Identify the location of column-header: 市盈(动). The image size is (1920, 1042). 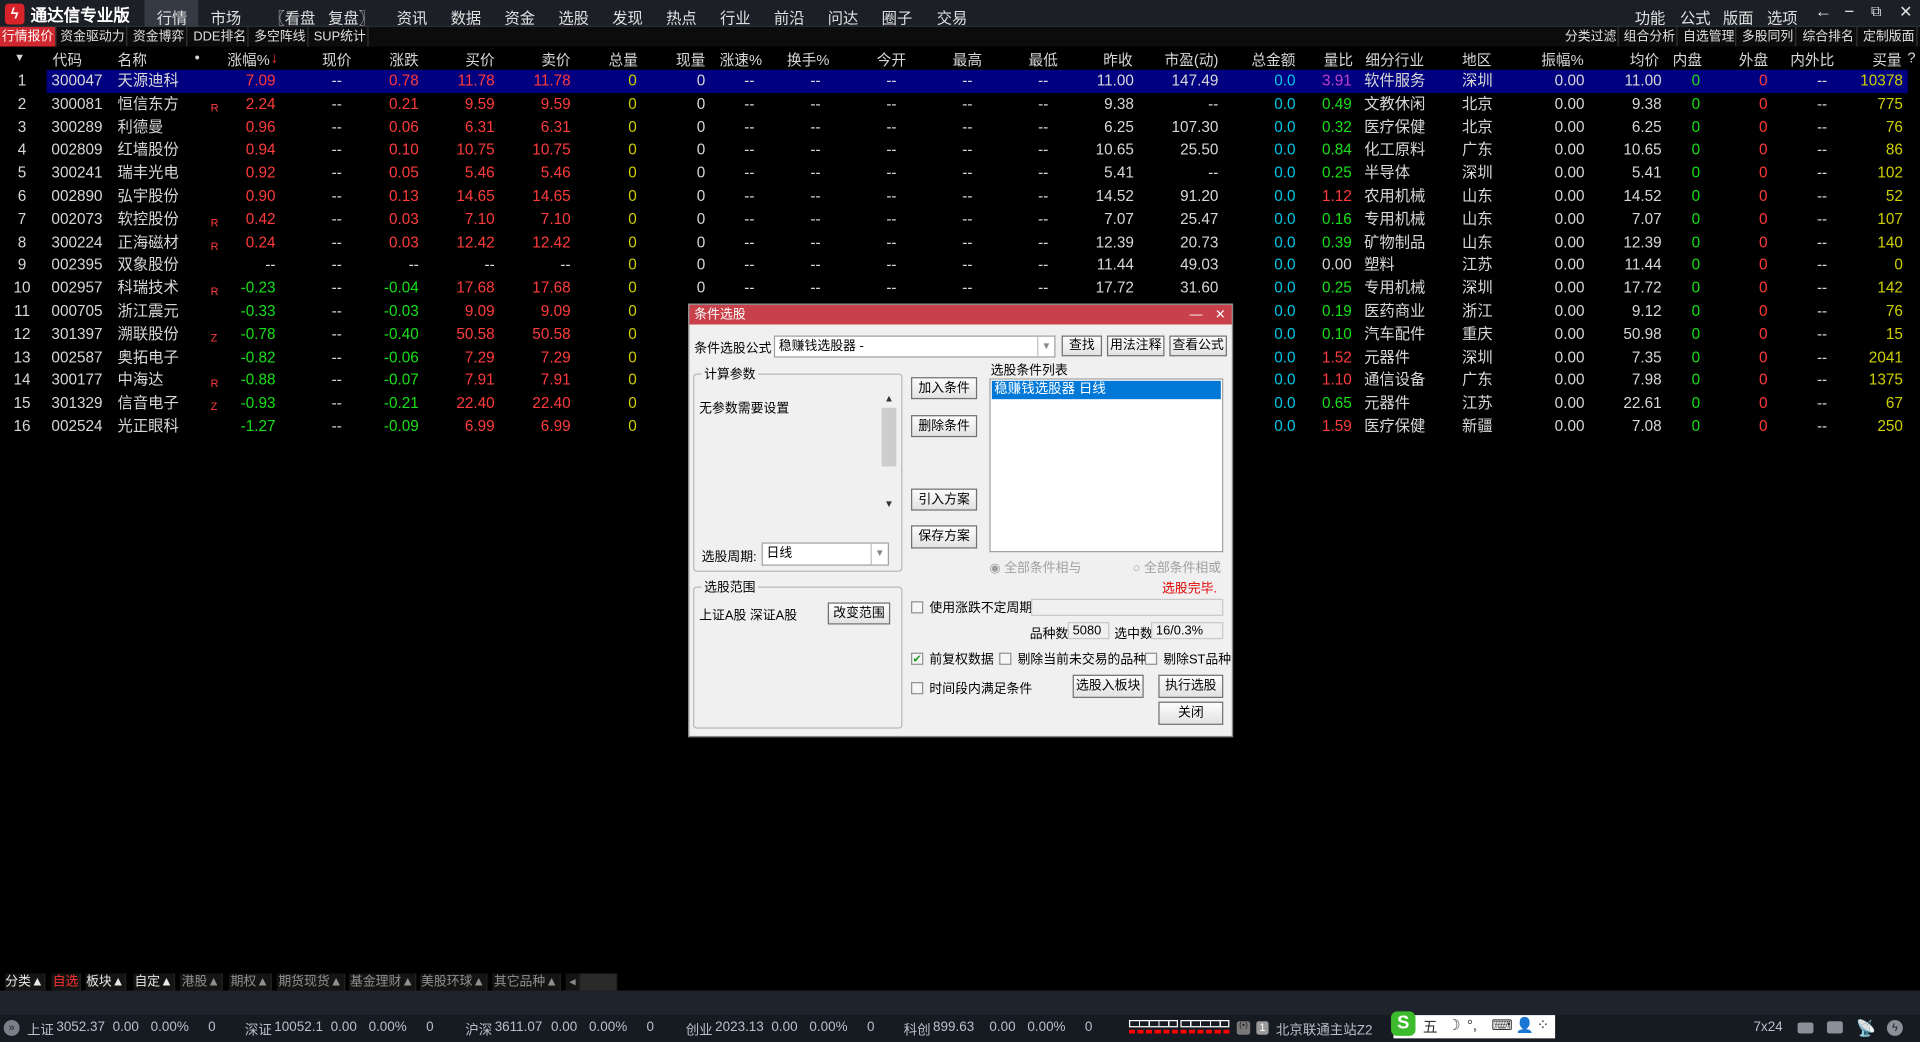
(1191, 59).